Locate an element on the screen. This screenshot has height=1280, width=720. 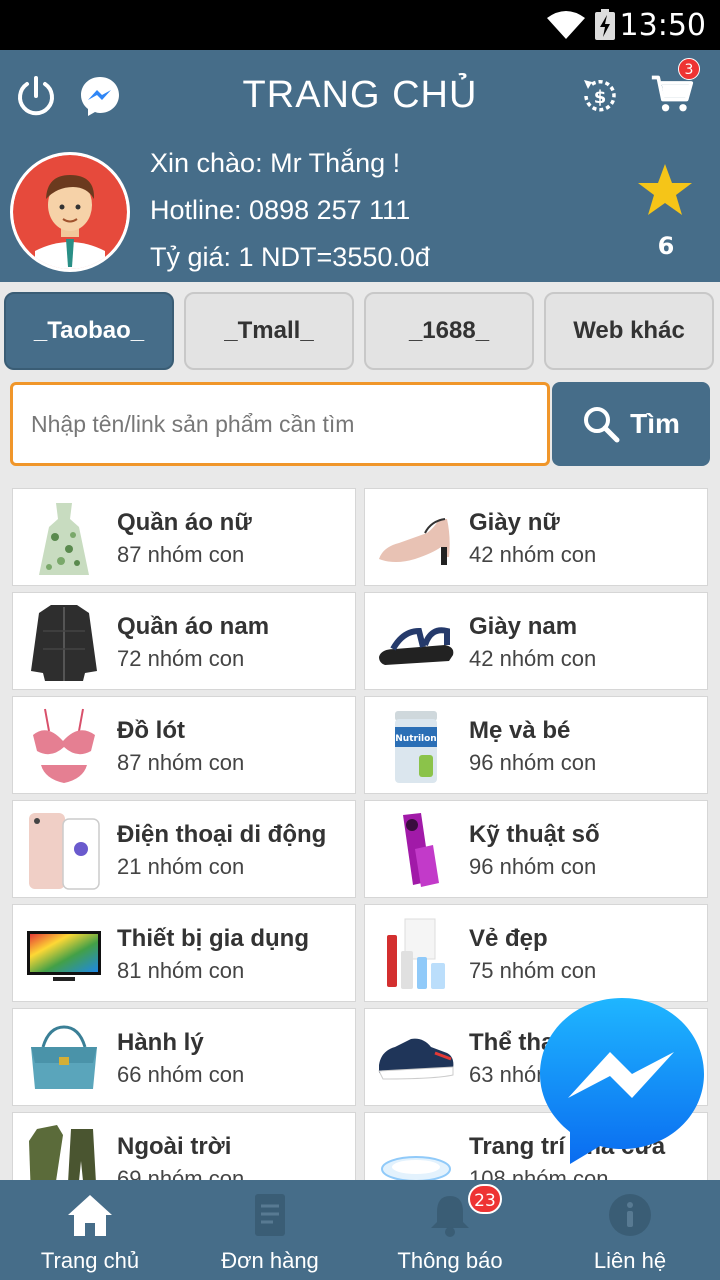
category-count: 75 nhóm con is located at coordinates (533, 970).